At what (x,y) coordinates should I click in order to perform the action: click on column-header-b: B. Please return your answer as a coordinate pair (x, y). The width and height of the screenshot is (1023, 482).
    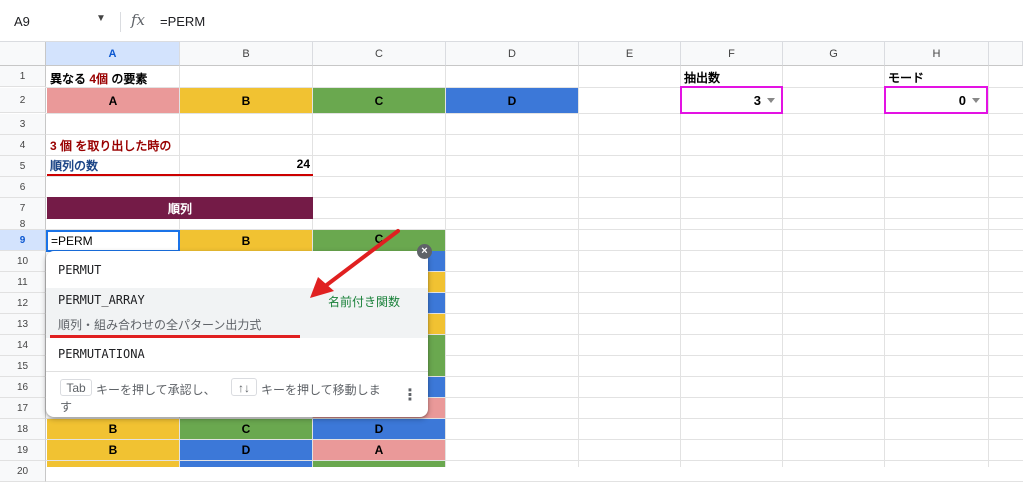
    Looking at the image, I should click on (246, 54).